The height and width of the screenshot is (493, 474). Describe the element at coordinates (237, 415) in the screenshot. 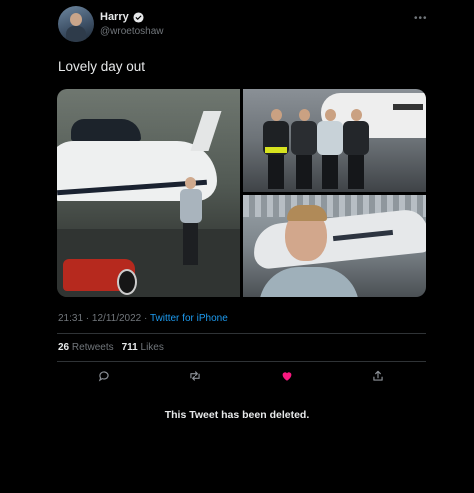

I see `deleted-tweet-notice: This Tweet has been deleted.` at that location.